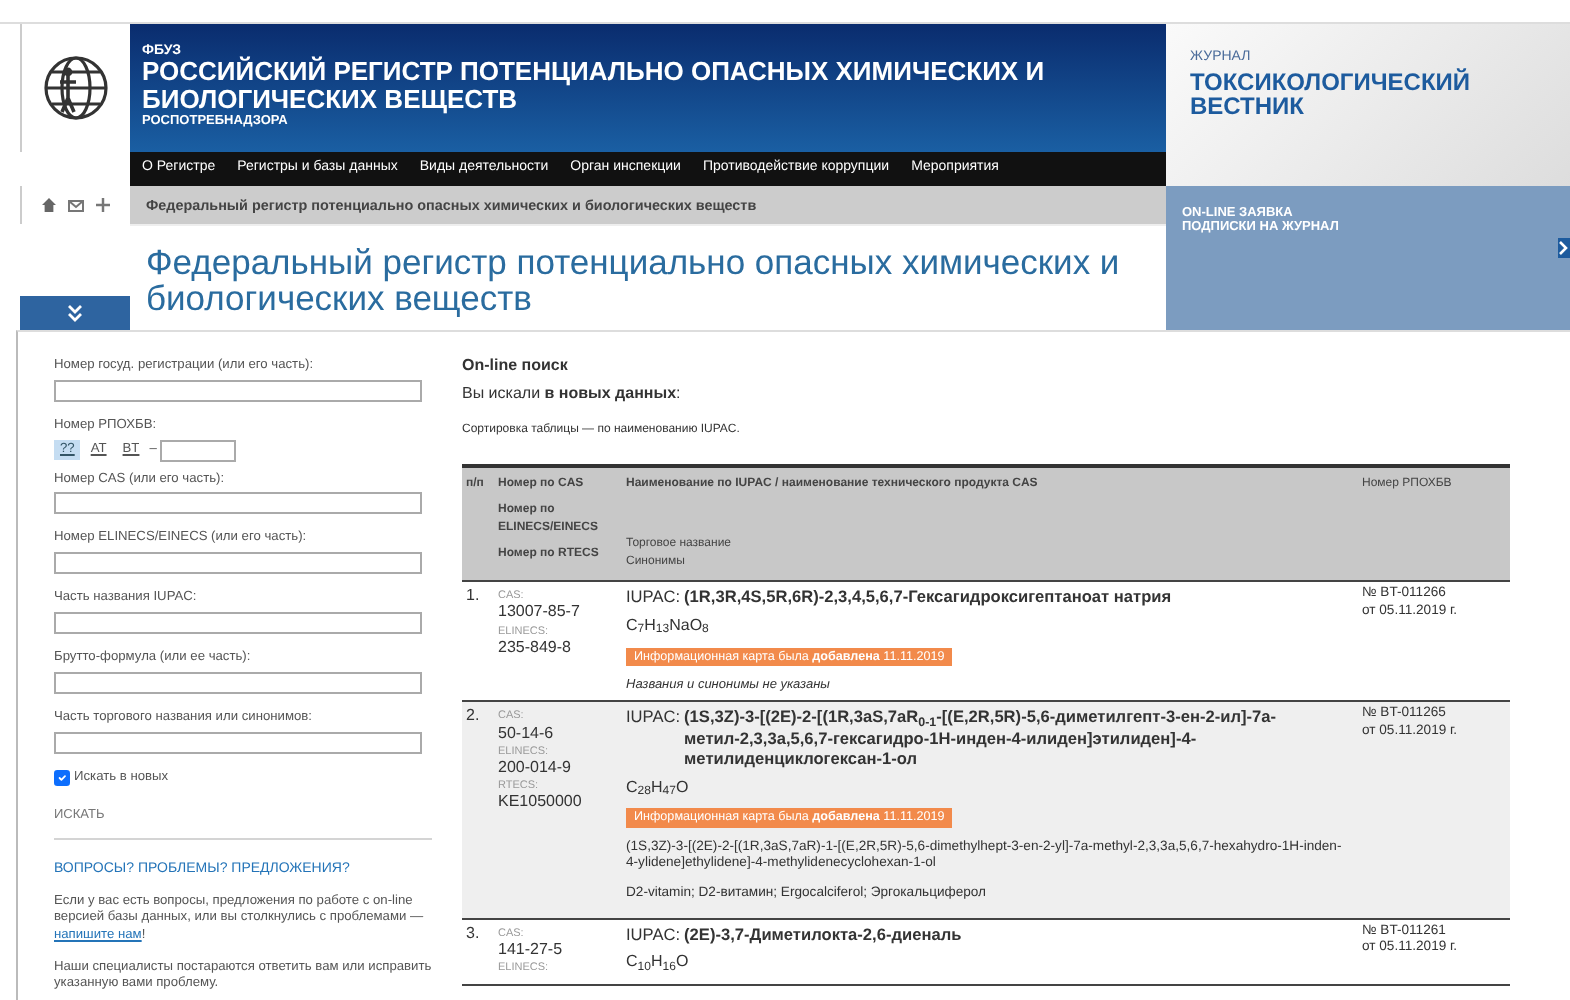 Image resolution: width=1570 pixels, height=1000 pixels. Describe the element at coordinates (62, 777) in the screenshot. I see `new-data-checkbox` at that location.